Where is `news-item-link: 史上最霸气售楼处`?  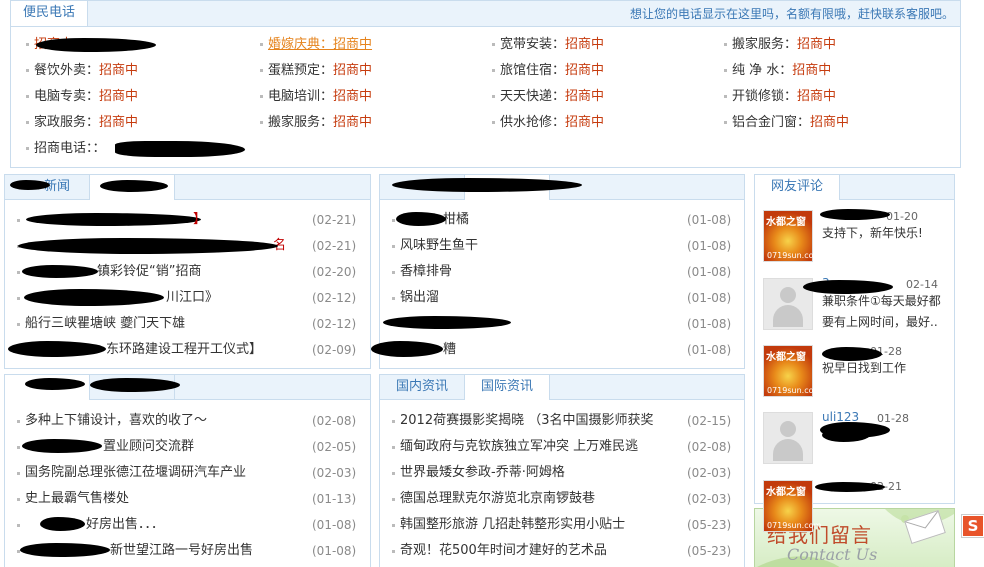
news-item-link: 史上最霸气售楼处 is located at coordinates (77, 499).